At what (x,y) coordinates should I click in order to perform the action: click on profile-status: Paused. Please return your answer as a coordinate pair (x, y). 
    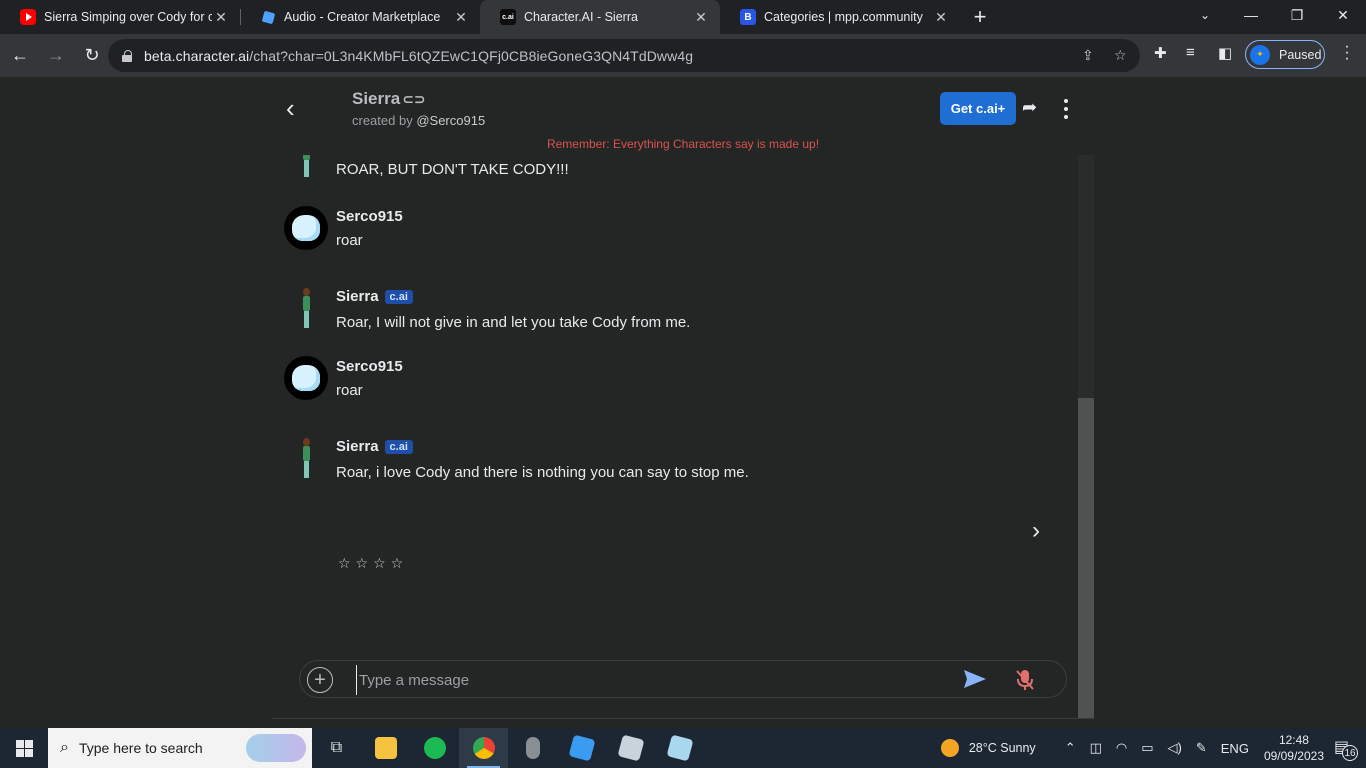
    Looking at the image, I should click on (1300, 54).